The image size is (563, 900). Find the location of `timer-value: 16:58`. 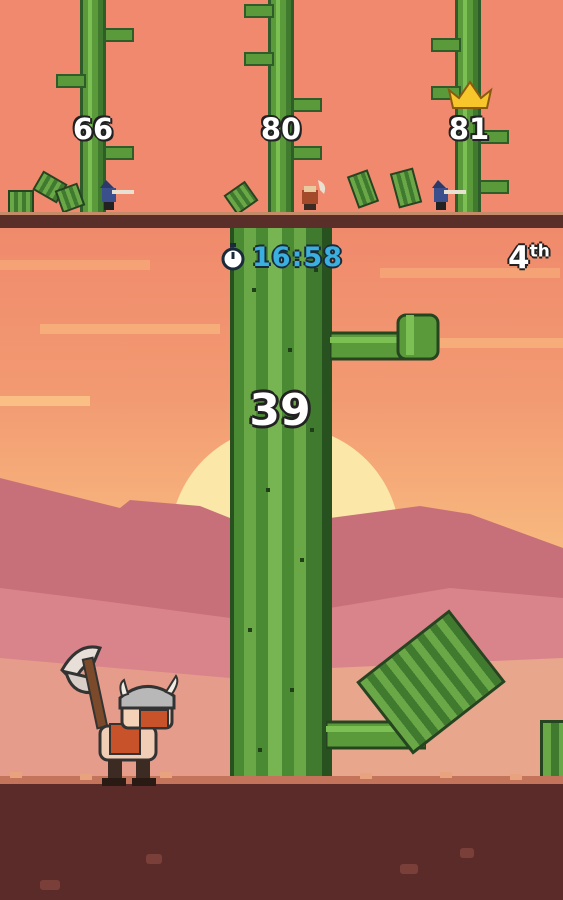

timer-value: 16:58 is located at coordinates (297, 257).